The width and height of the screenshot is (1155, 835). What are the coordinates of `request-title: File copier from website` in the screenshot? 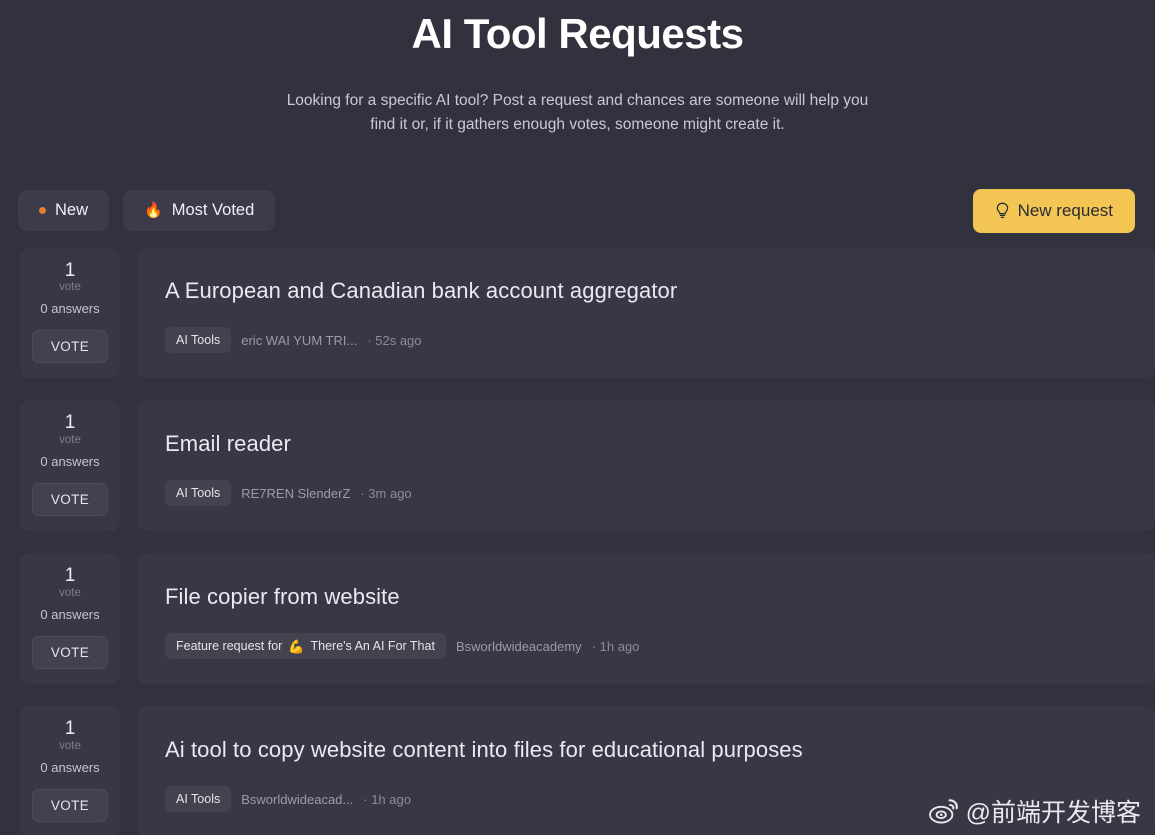 It's located at (282, 596).